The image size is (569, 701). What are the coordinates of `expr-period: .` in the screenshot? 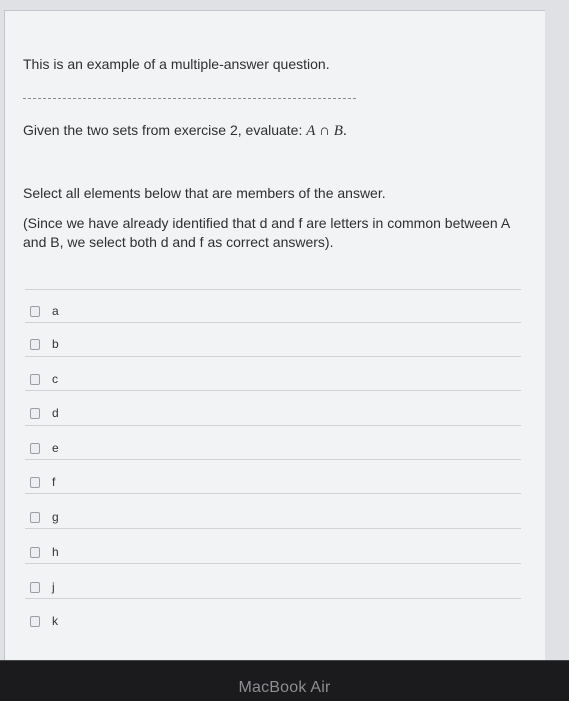 It's located at (344, 131).